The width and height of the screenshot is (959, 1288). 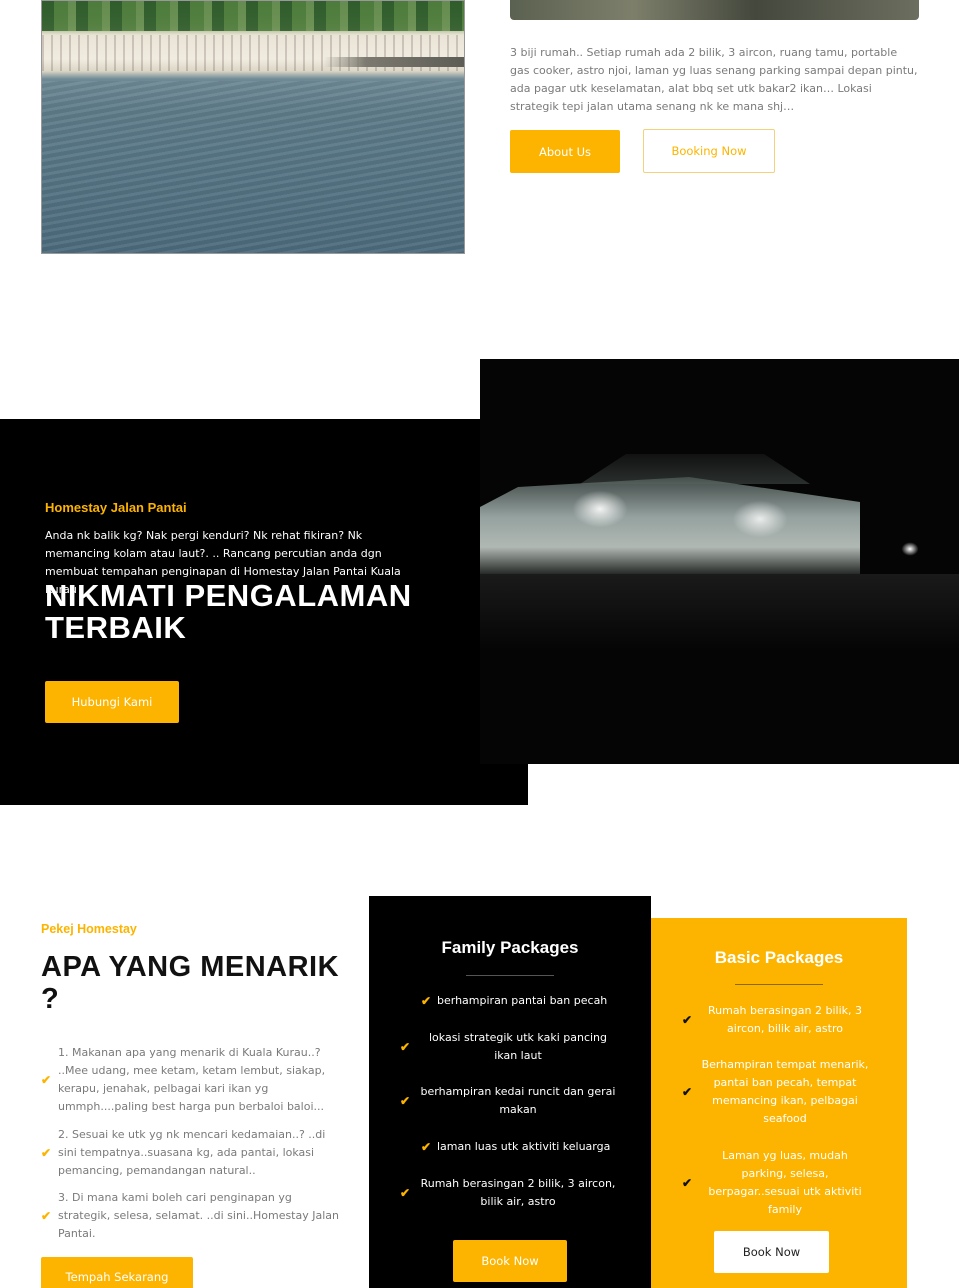 What do you see at coordinates (709, 151) in the screenshot?
I see `booking-now-button: Booking Now` at bounding box center [709, 151].